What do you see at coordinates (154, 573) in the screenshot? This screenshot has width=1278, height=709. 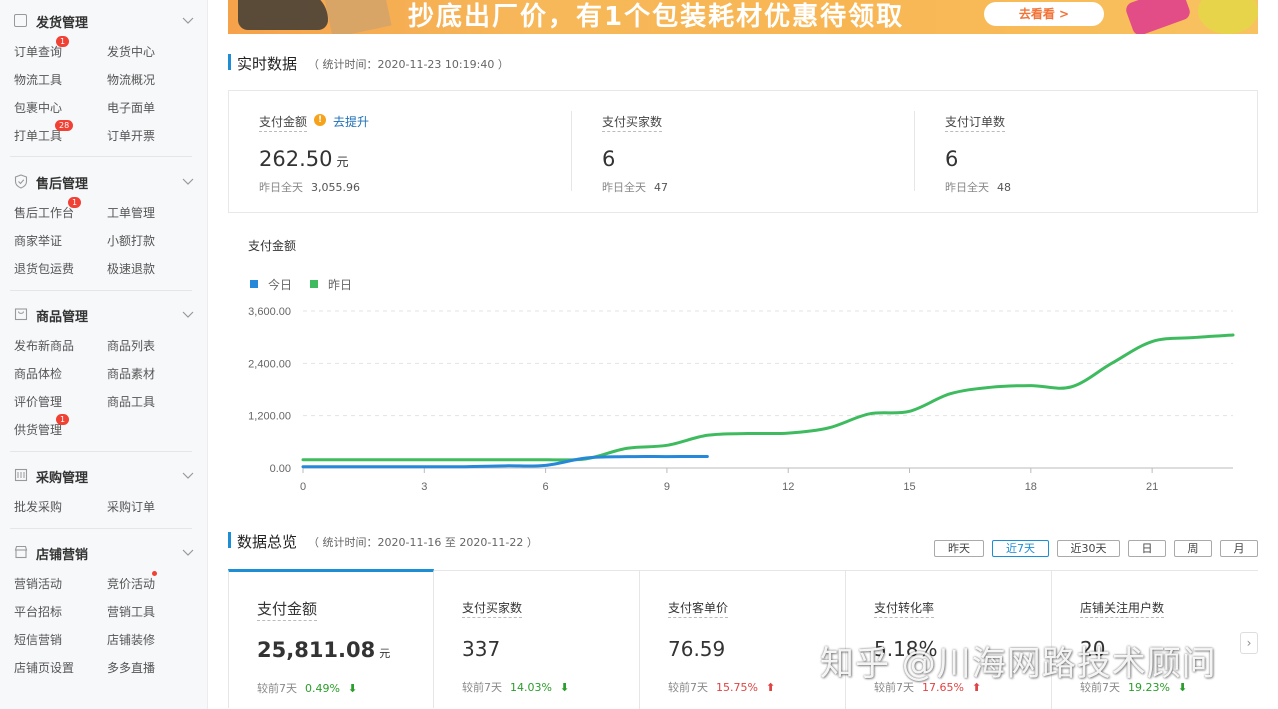 I see `notification-dot` at bounding box center [154, 573].